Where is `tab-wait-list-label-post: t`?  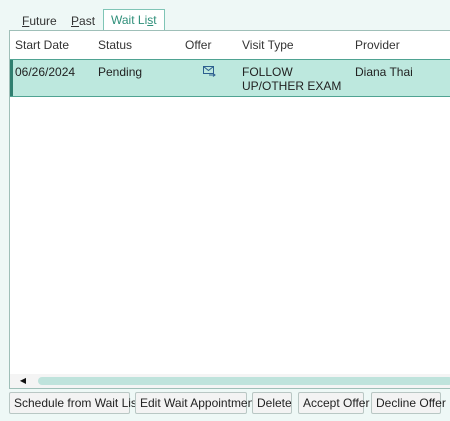 tab-wait-list-label-post: t is located at coordinates (155, 20).